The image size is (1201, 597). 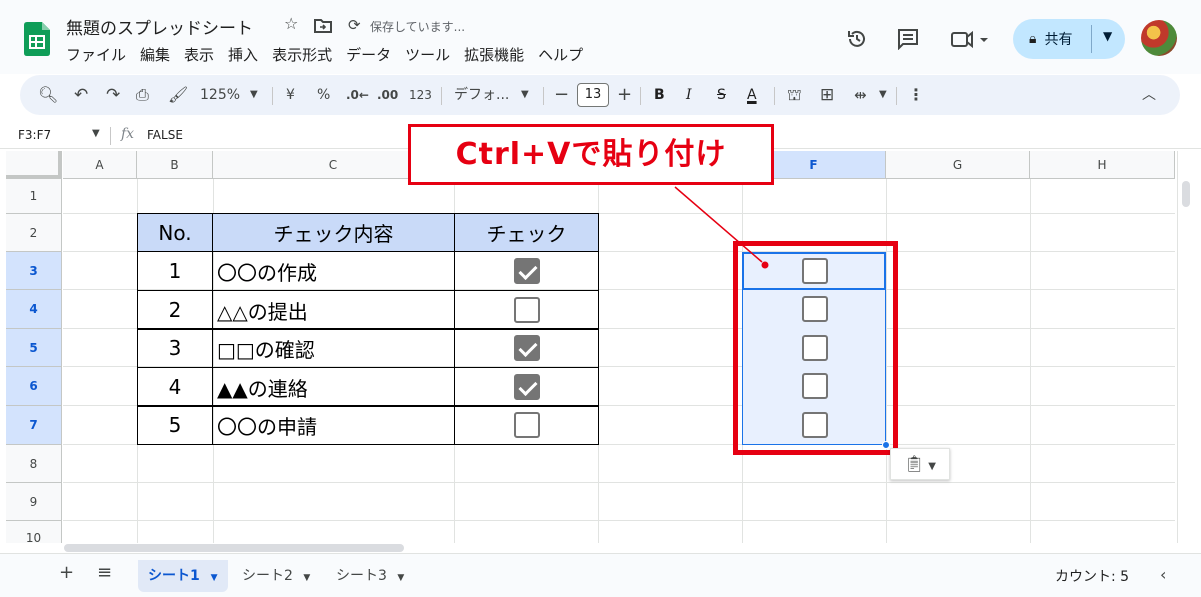 What do you see at coordinates (387, 95) in the screenshot?
I see `increase-decimal-button: .00` at bounding box center [387, 95].